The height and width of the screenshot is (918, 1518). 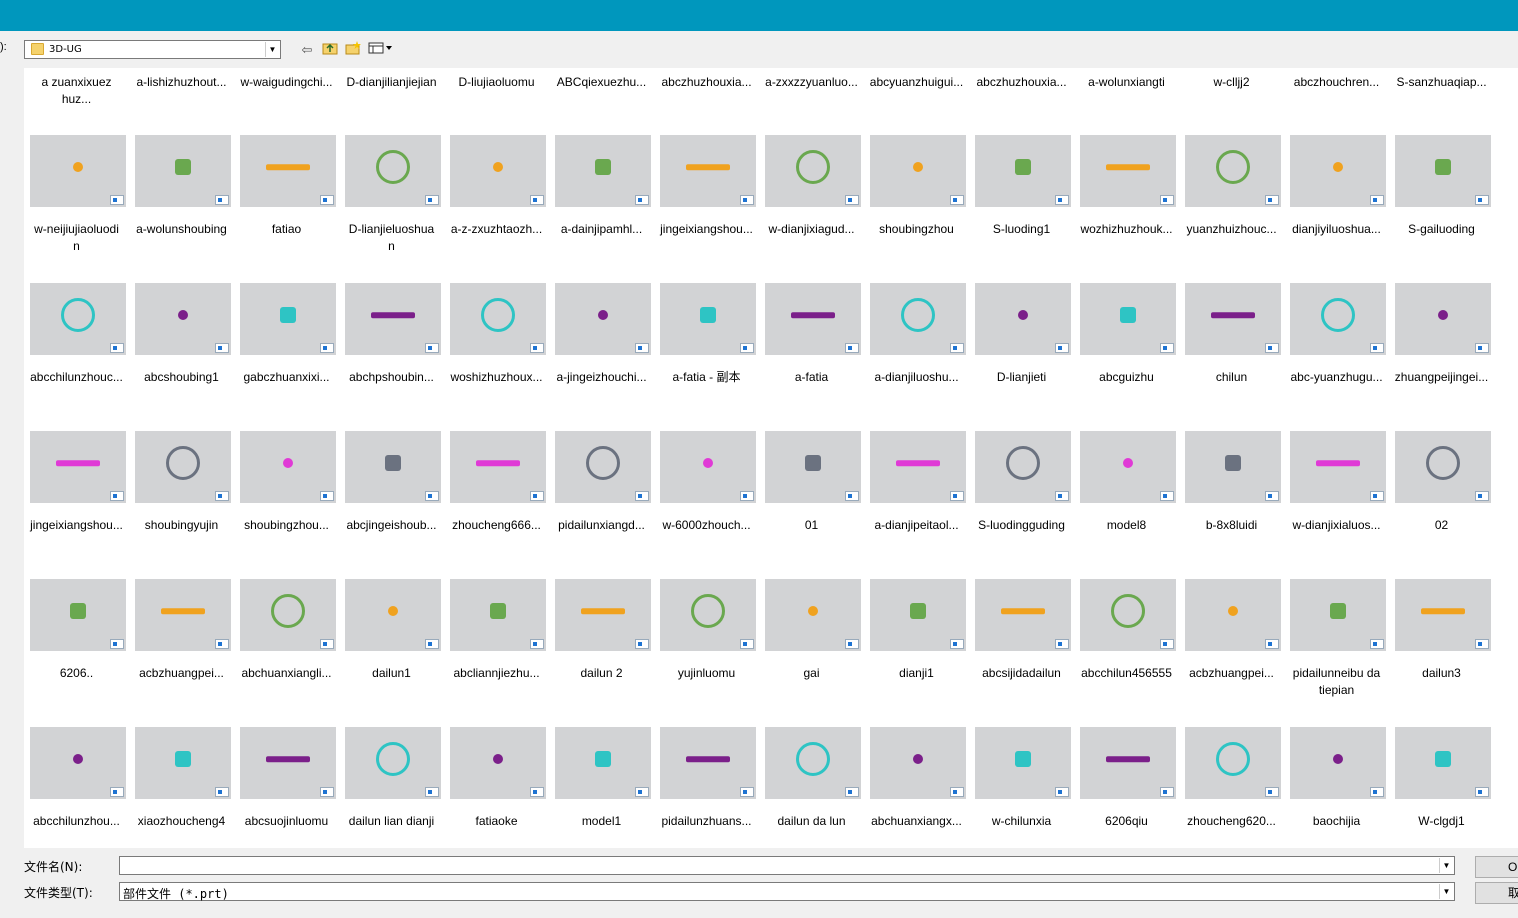 What do you see at coordinates (811, 357) in the screenshot?
I see `file-item: a-fatia` at bounding box center [811, 357].